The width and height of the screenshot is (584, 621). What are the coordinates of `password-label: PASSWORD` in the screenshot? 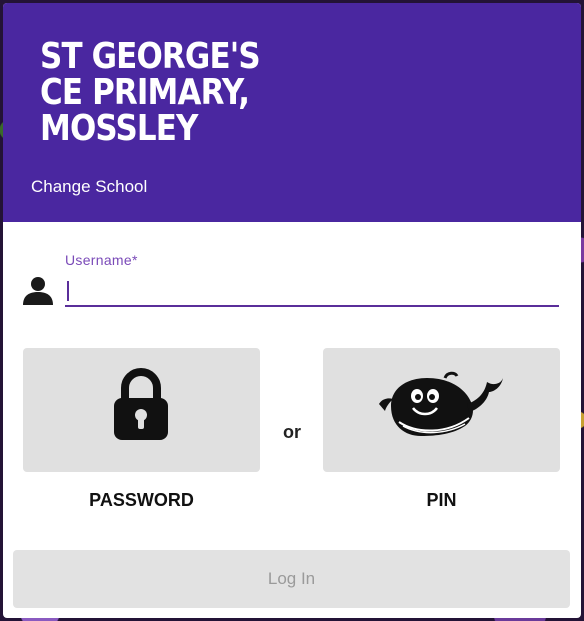 It's located at (141, 500).